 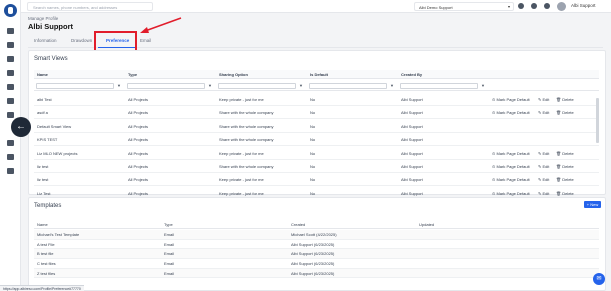 What do you see at coordinates (10, 45) in the screenshot?
I see `briefcase-icon` at bounding box center [10, 45].